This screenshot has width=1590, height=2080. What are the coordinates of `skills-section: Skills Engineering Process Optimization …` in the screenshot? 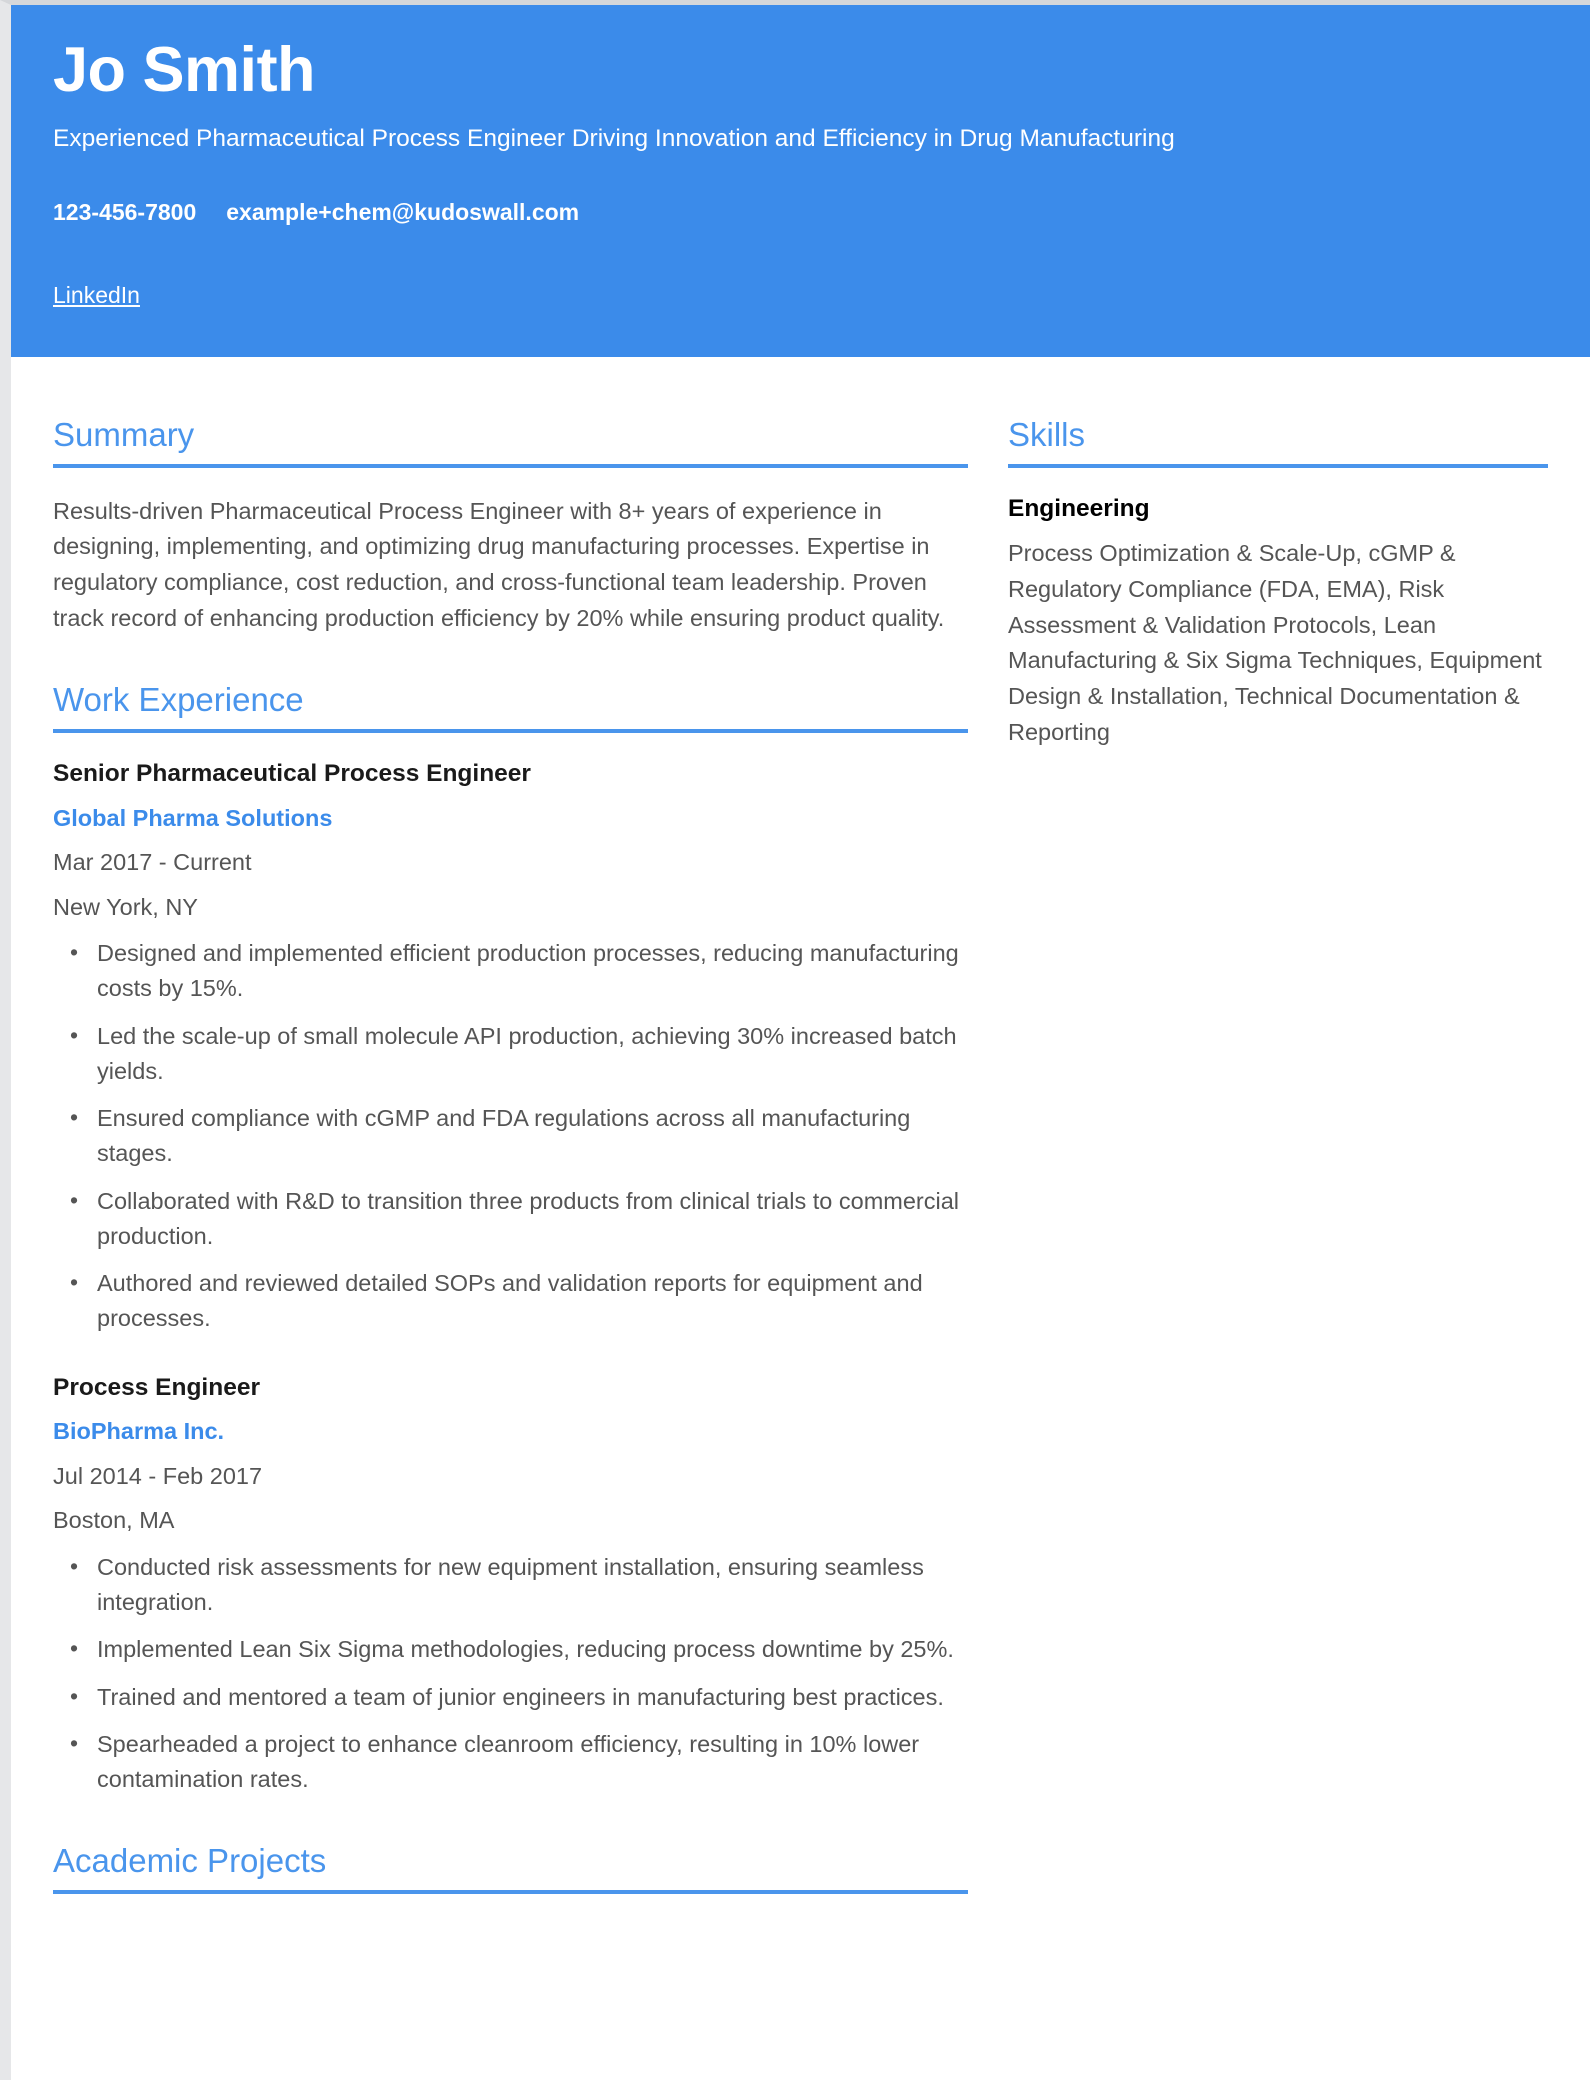 It's located at (1278, 583).